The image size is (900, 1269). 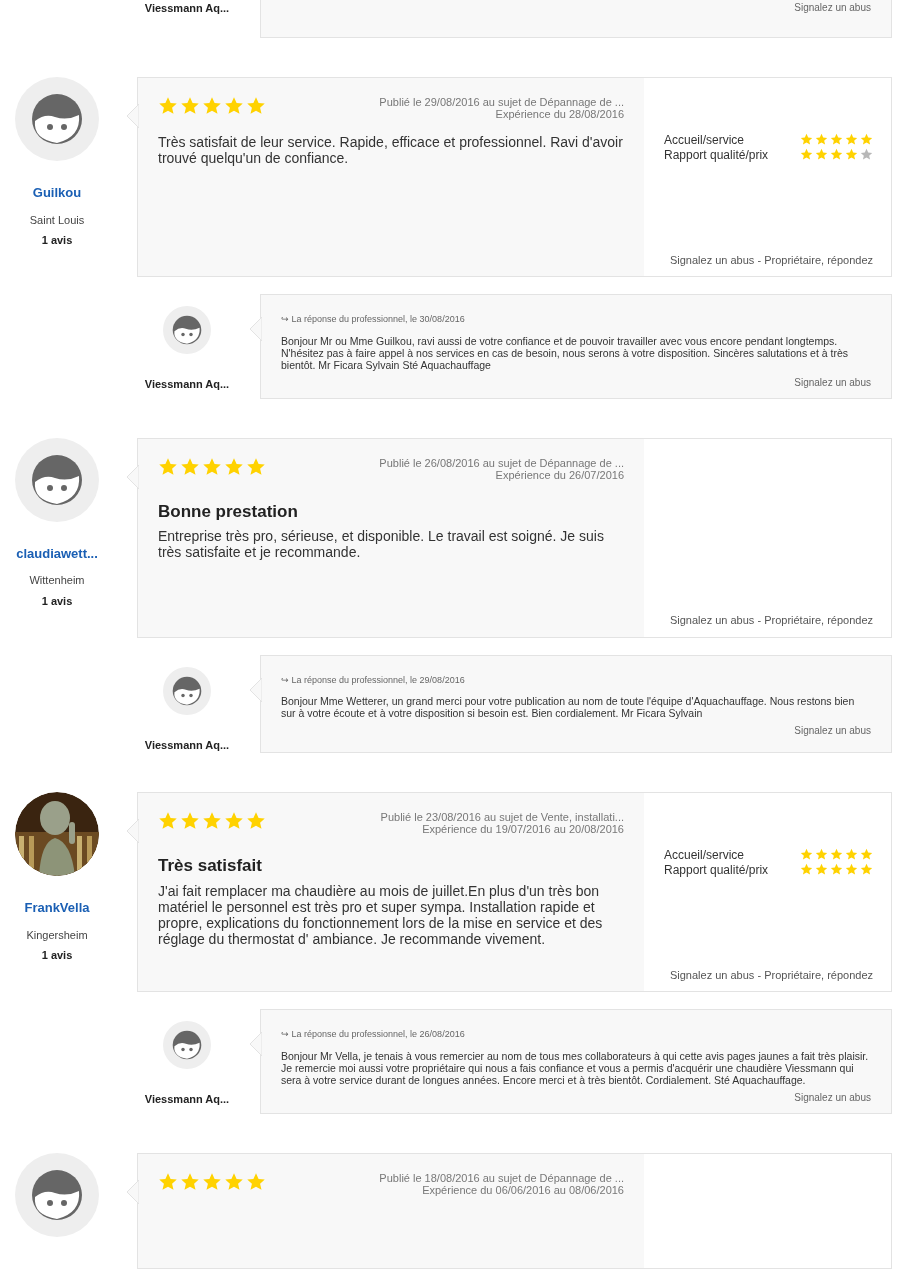 What do you see at coordinates (522, 1189) in the screenshot?
I see `experience-date: Expérience du 06/06/2016 au 08/06/2016` at bounding box center [522, 1189].